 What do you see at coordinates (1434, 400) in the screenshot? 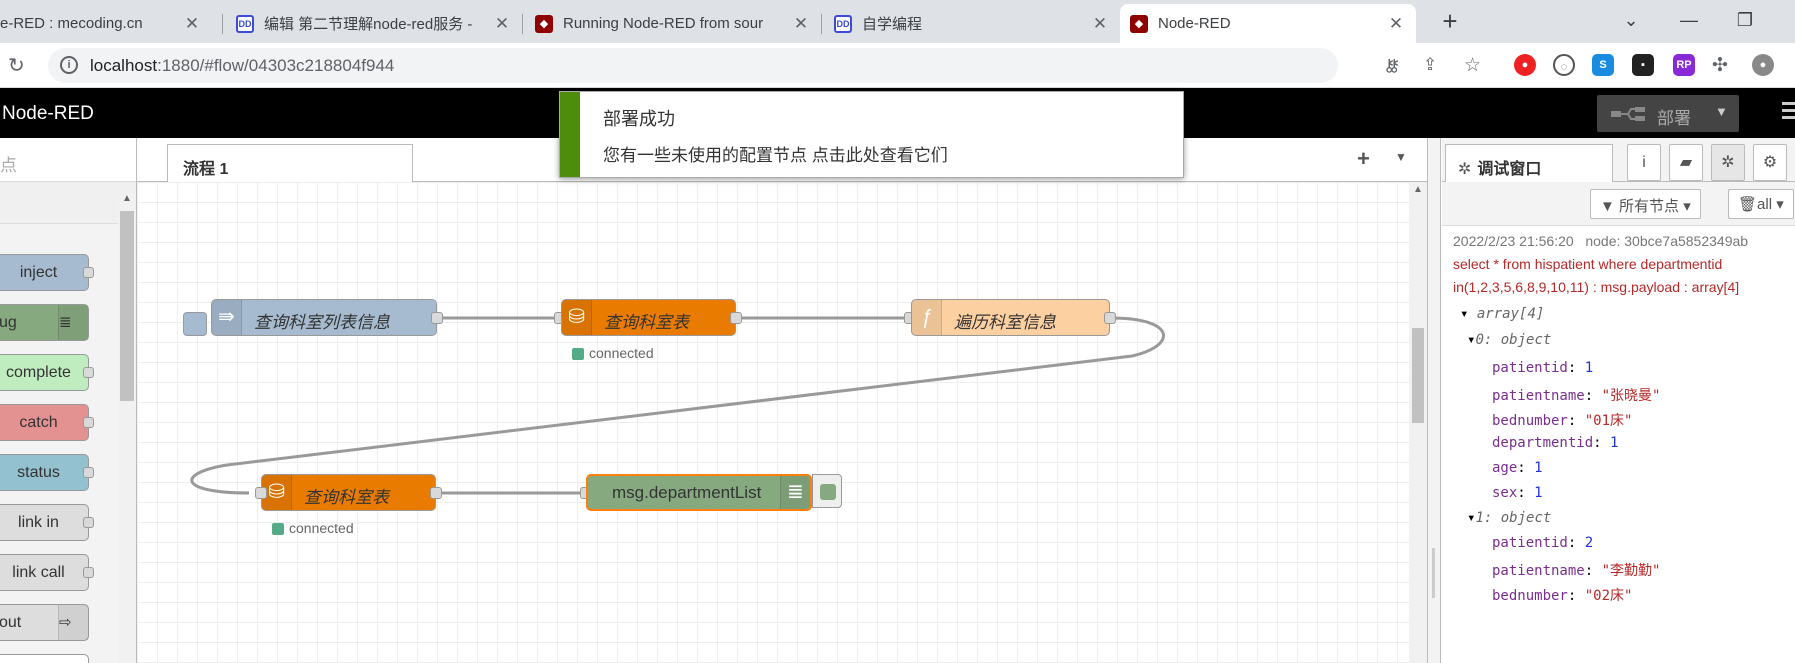
I see `sidebar-splitter` at bounding box center [1434, 400].